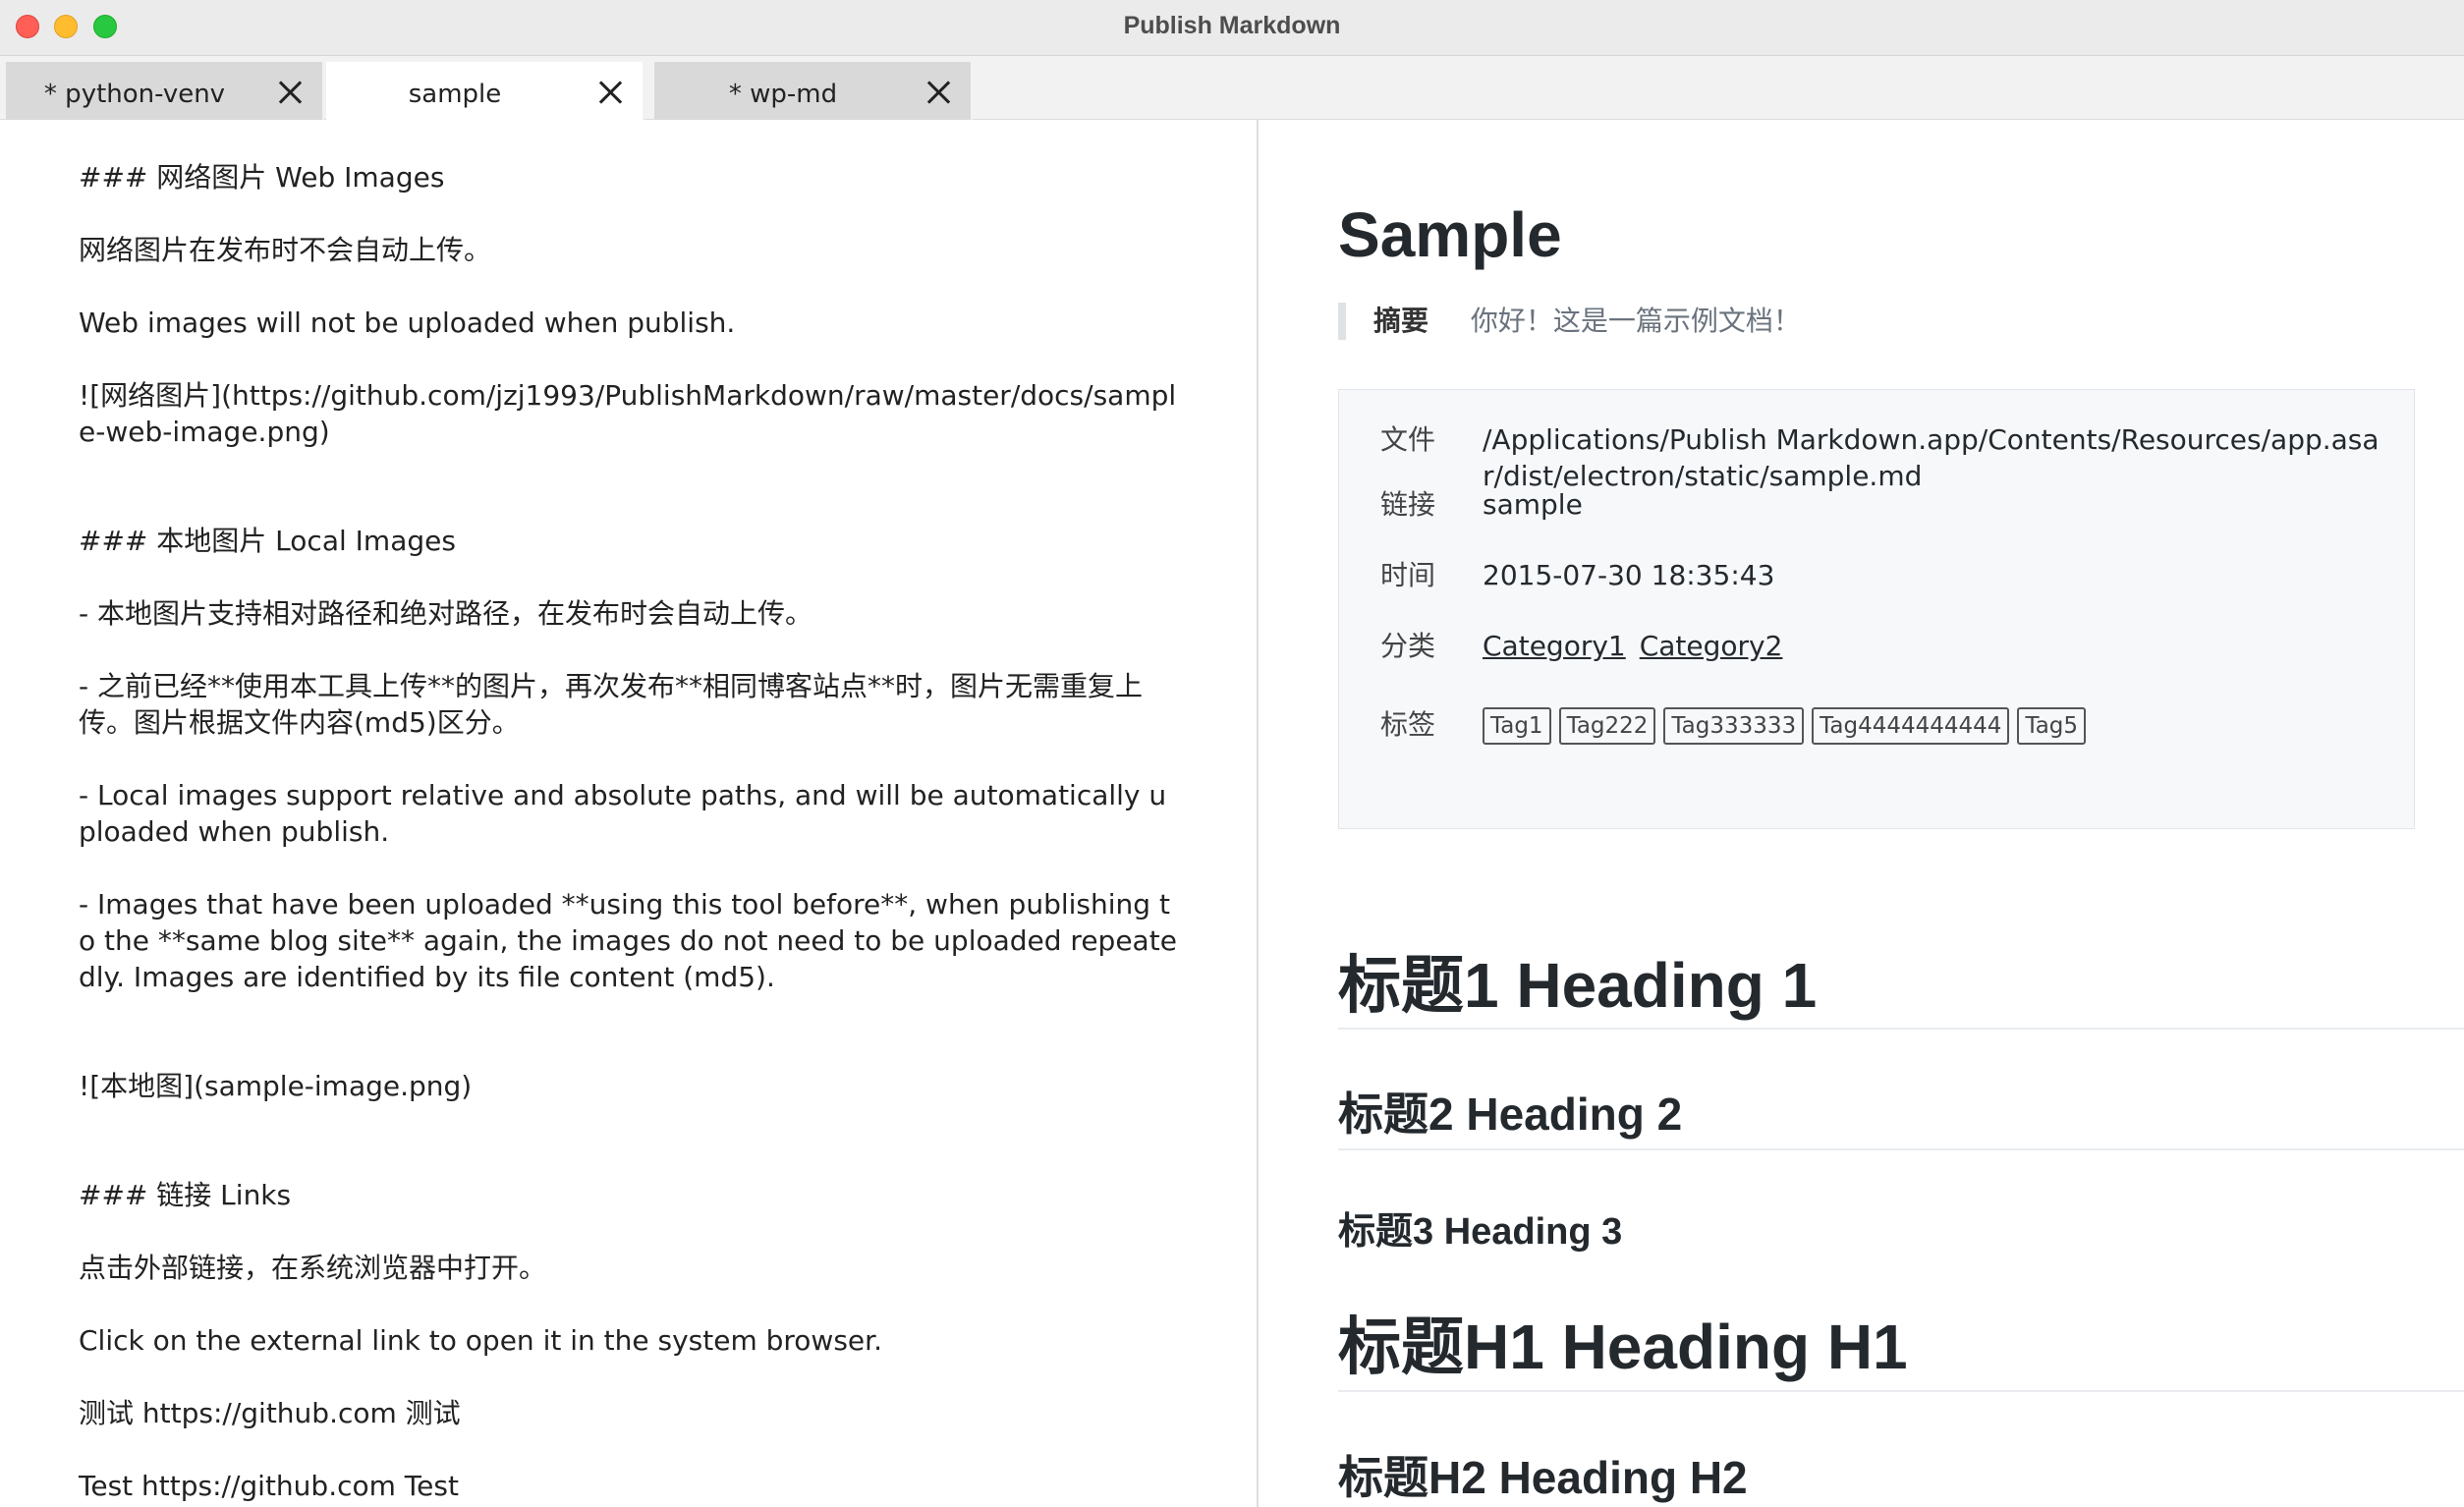  I want to click on tab-wp-md: * wp-md, so click(813, 91).